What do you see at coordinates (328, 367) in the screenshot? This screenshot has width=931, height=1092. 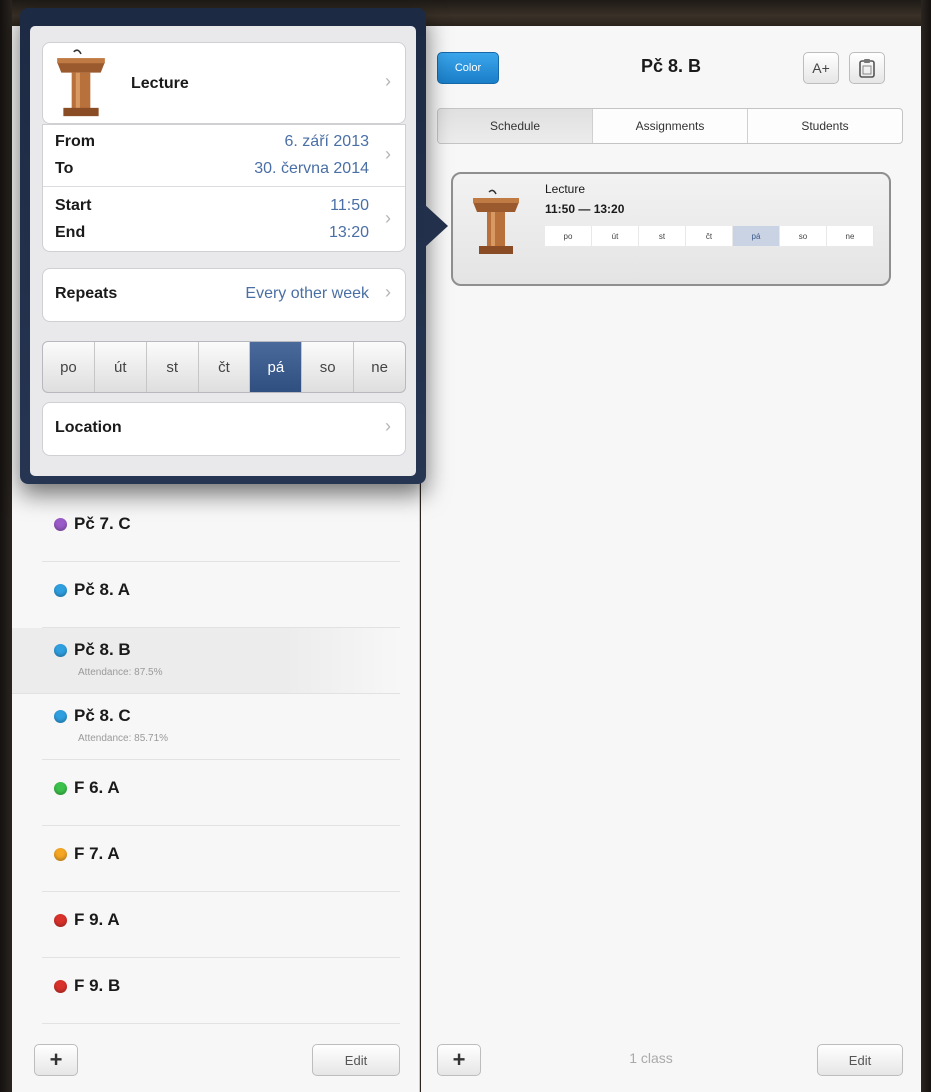 I see `day-so: so` at bounding box center [328, 367].